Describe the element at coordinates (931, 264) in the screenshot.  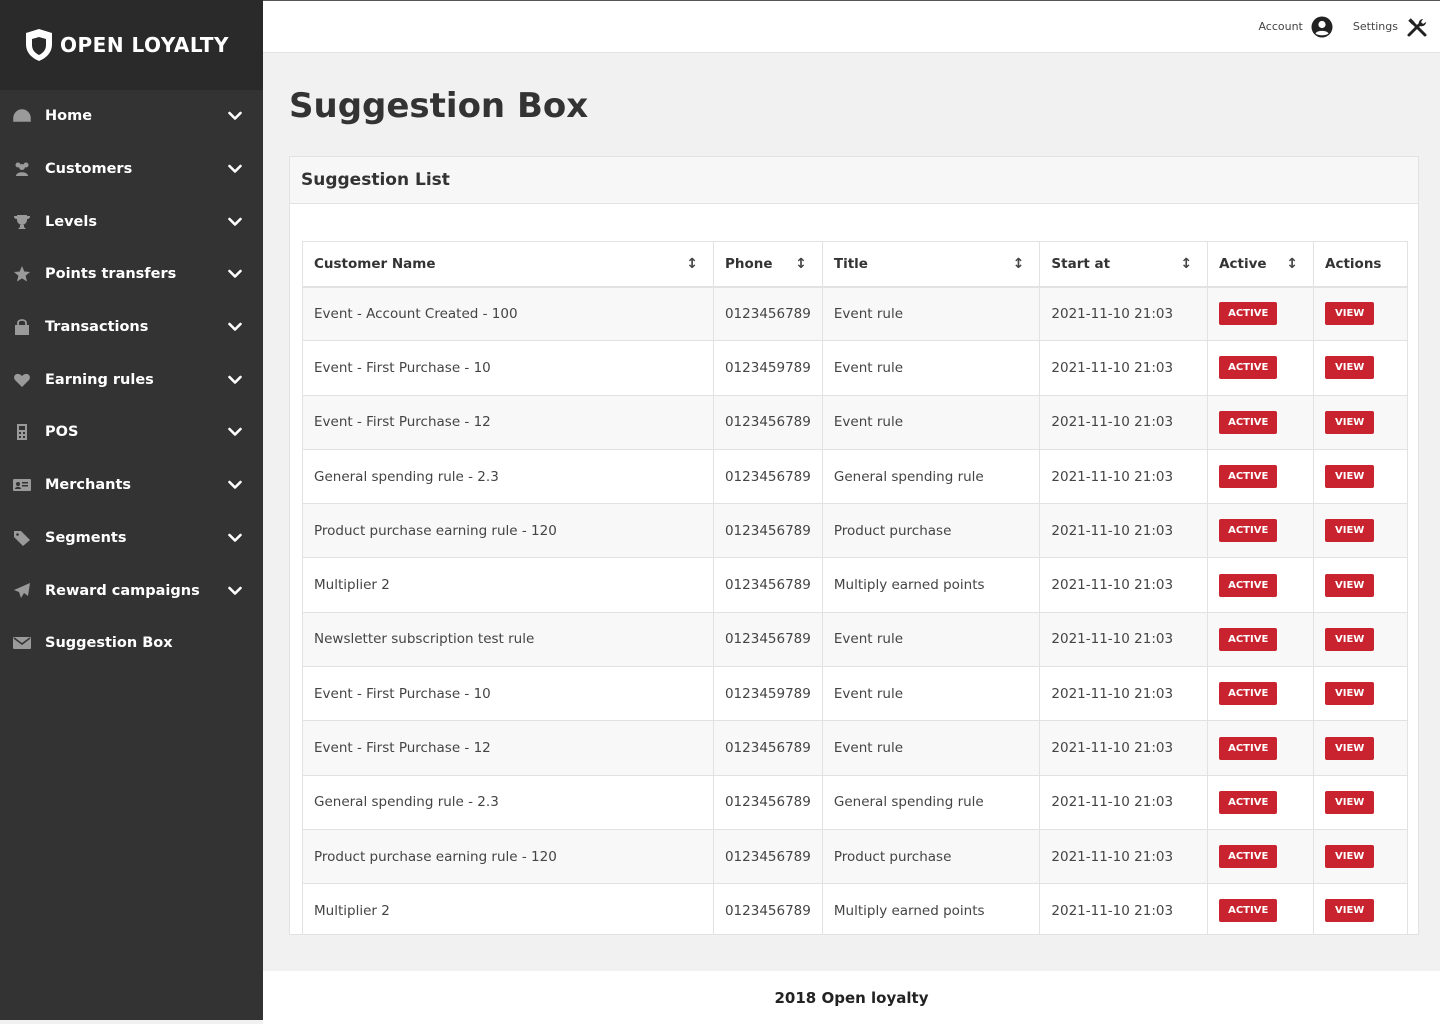
I see `column-header-title: Title ↕` at that location.